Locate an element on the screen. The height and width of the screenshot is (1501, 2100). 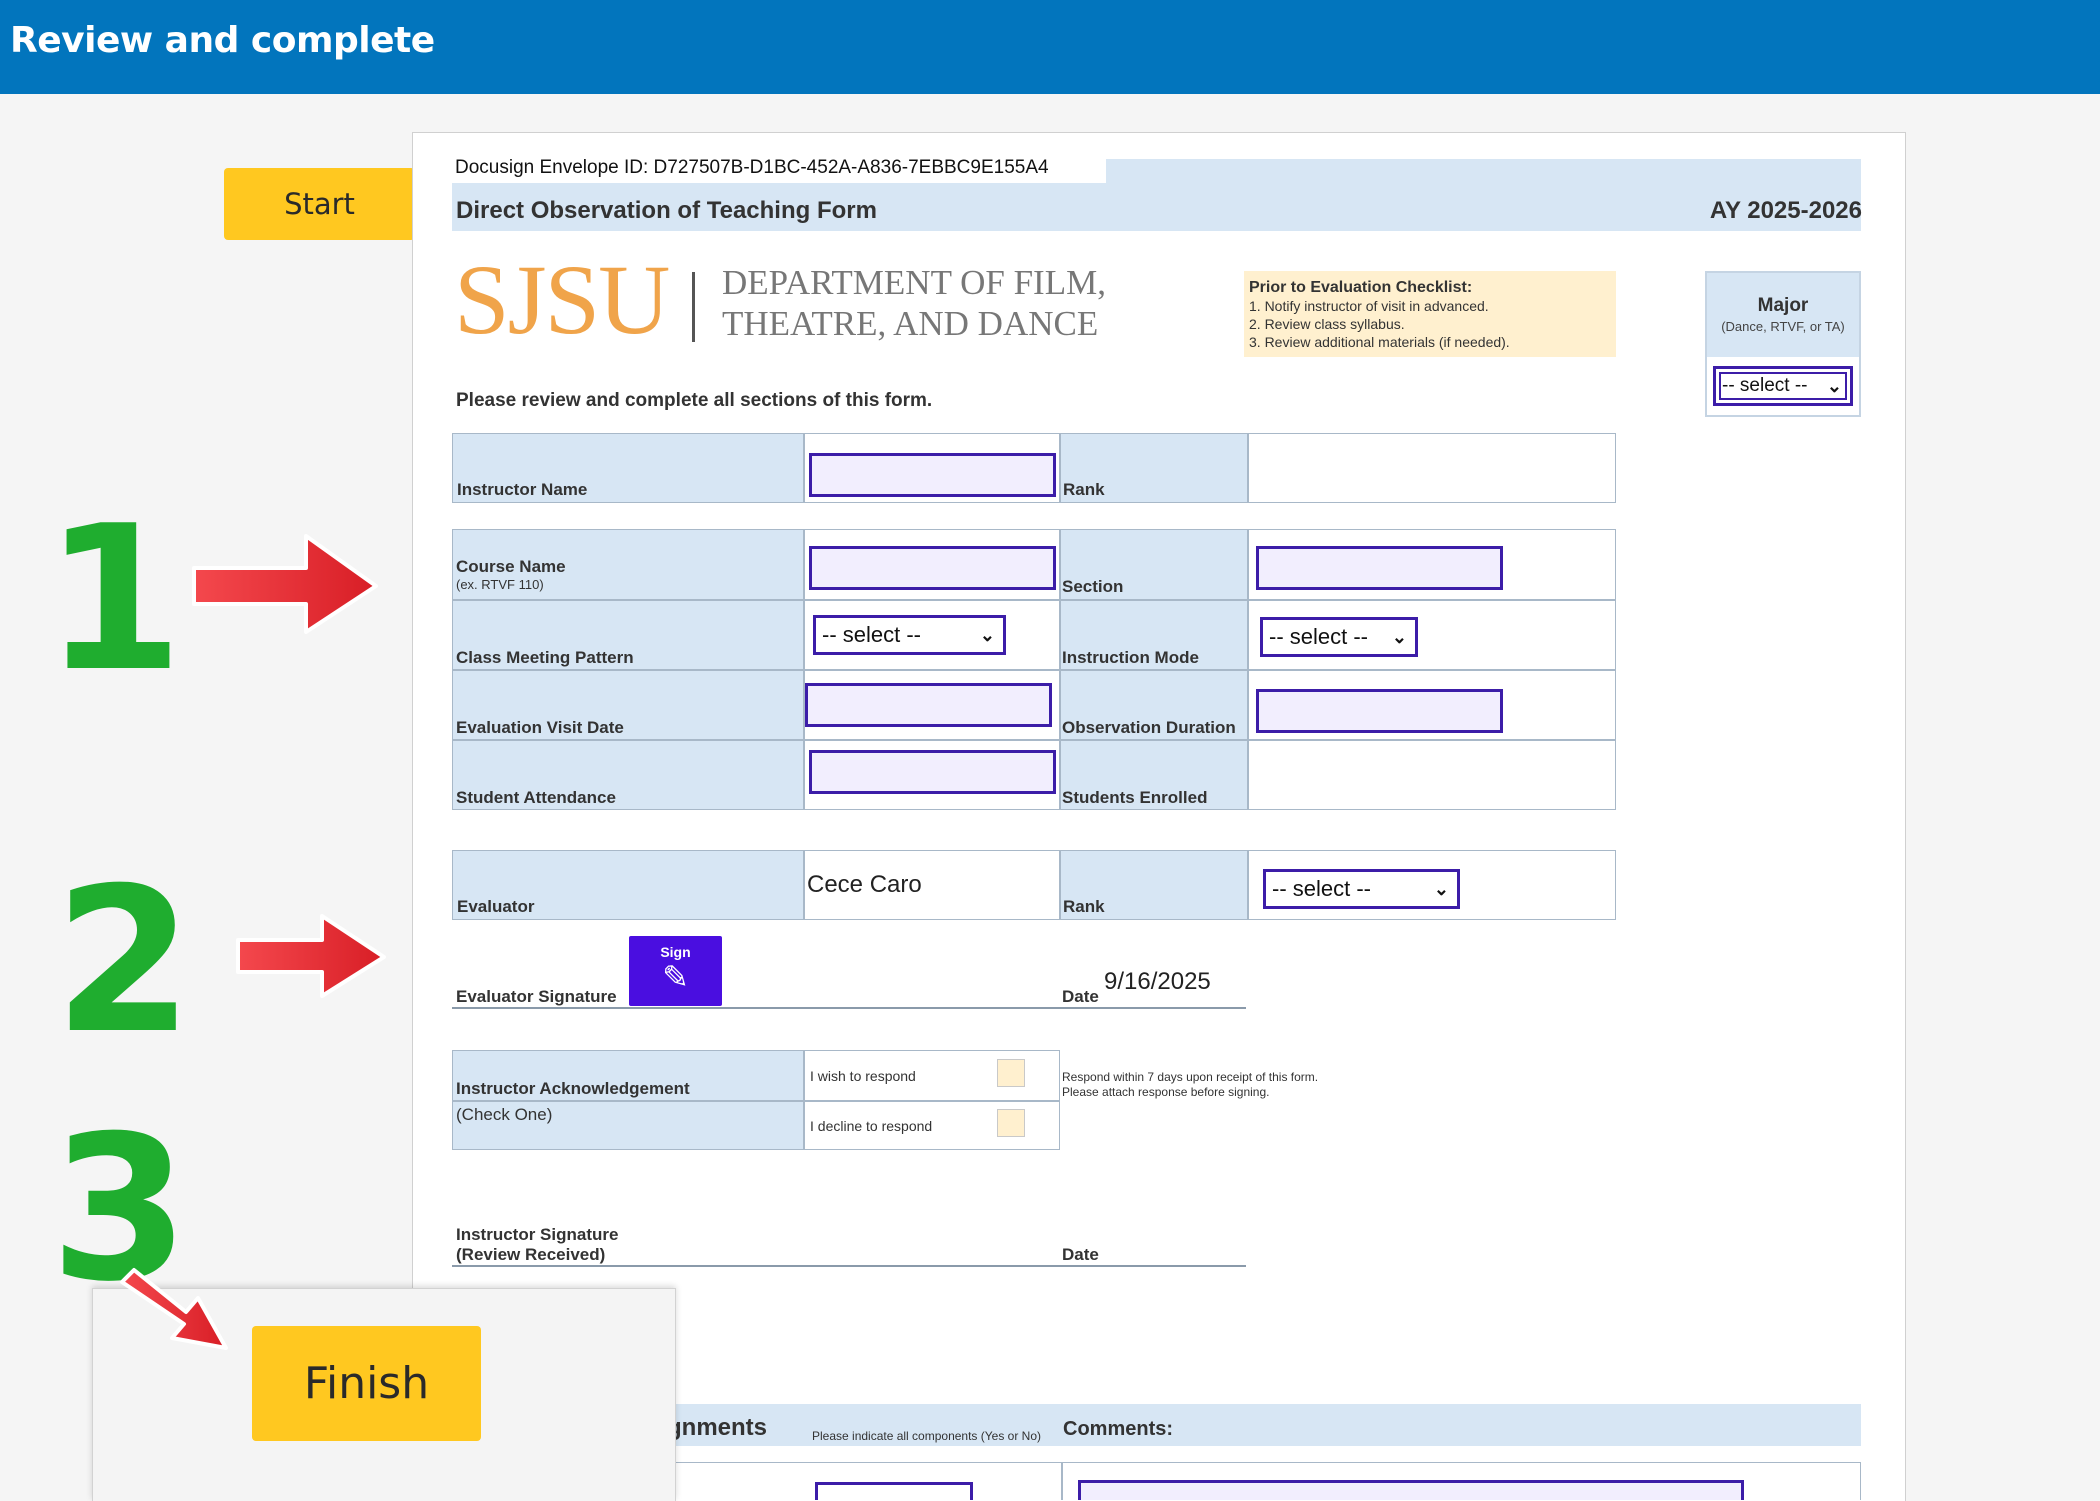
review-received-text: (Review Received) is located at coordinates (531, 1254).